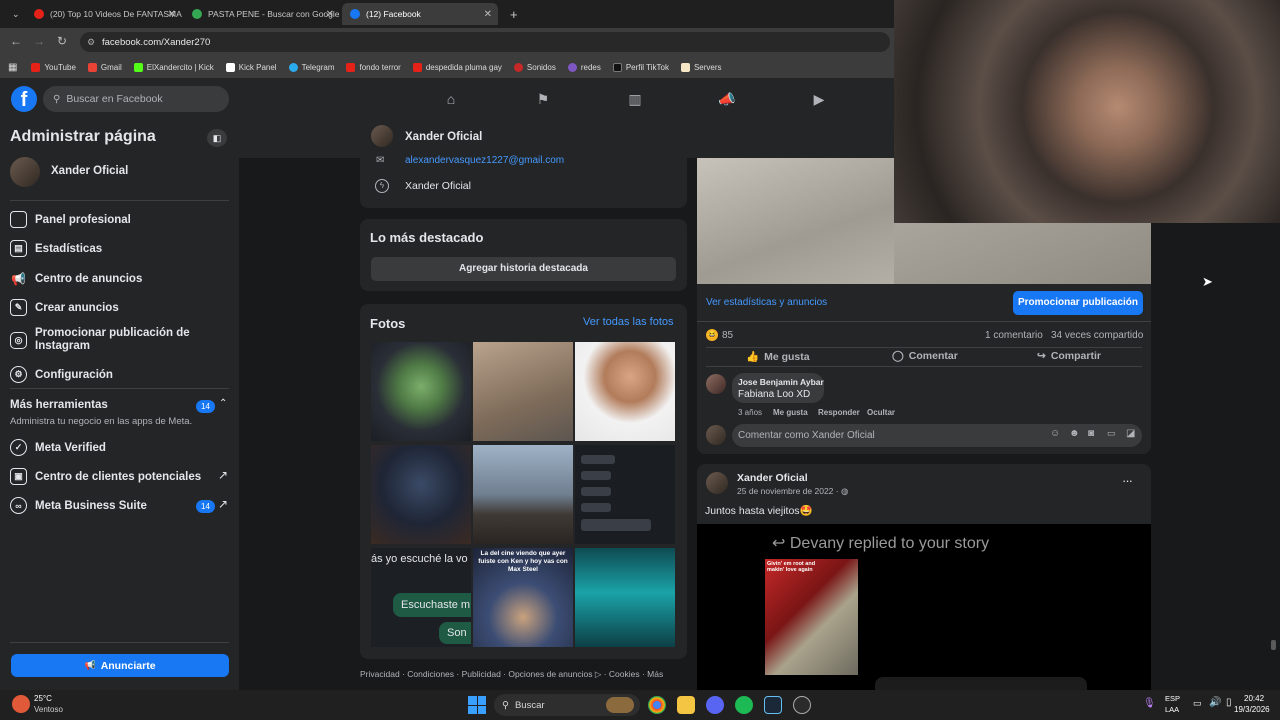 This screenshot has height=720, width=1280. What do you see at coordinates (1069, 356) in the screenshot?
I see `share-button: ↪ Compartir` at bounding box center [1069, 356].